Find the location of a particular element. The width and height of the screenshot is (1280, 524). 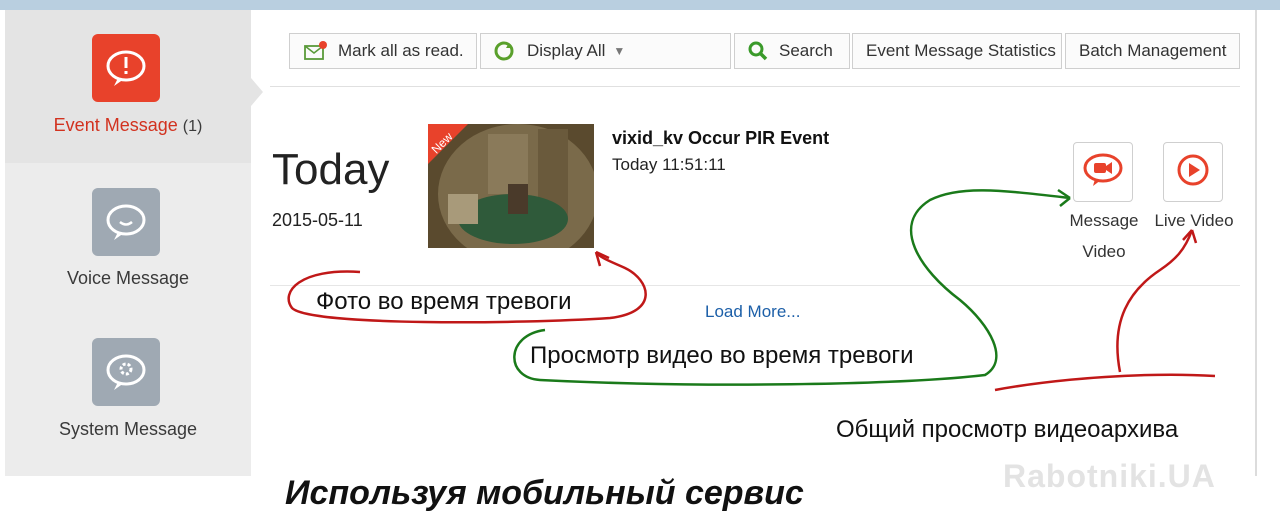

bottom-caption: Используя мобильный сервис is located at coordinates (544, 493).